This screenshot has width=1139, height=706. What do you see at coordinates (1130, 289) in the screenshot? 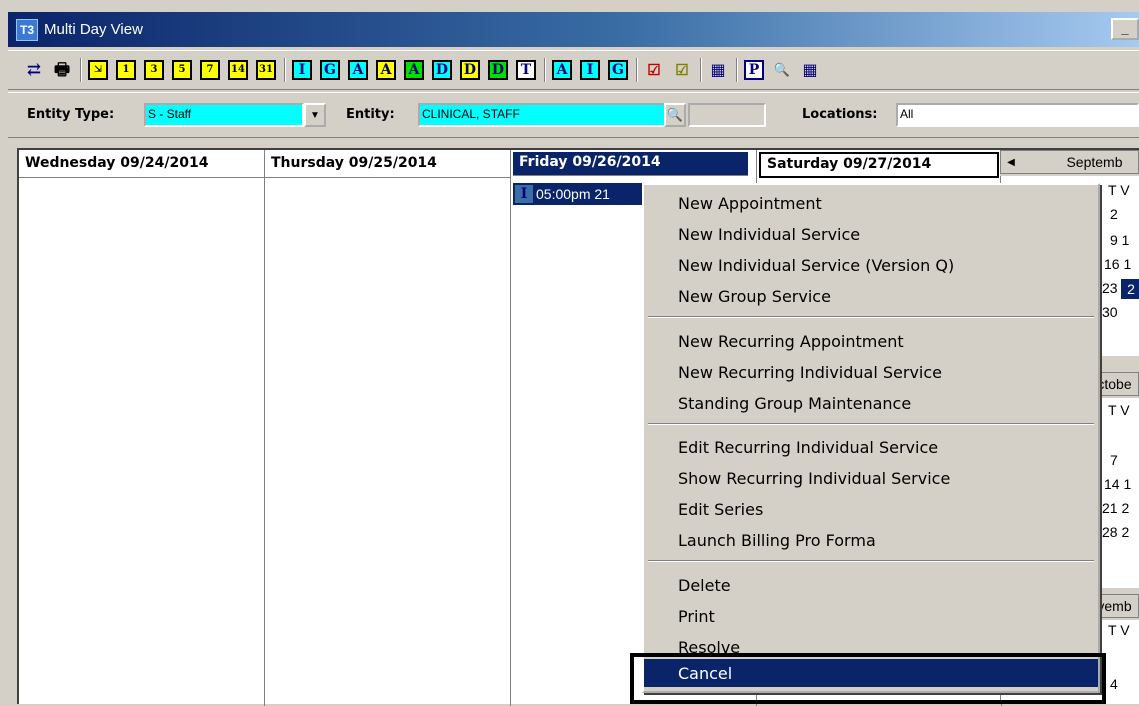
I see `date-cell-selected: 2` at bounding box center [1130, 289].